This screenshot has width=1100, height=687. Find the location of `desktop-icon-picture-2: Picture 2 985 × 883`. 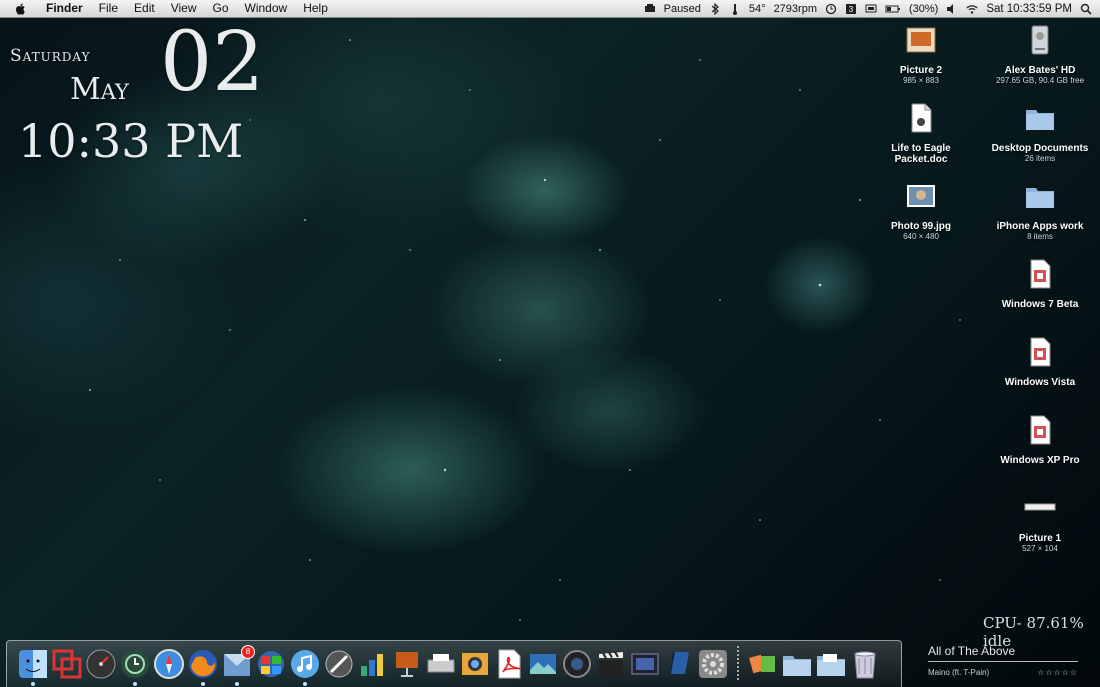

desktop-icon-picture-2: Picture 2 985 × 883 is located at coordinates (921, 55).